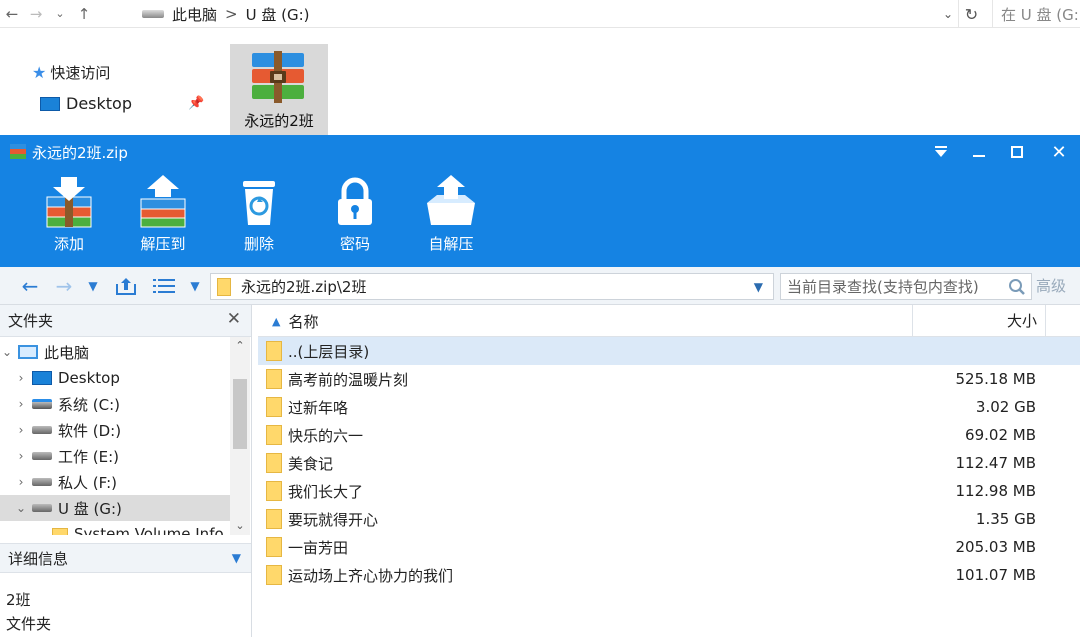 This screenshot has height=637, width=1080. Describe the element at coordinates (669, 407) in the screenshot. I see `list-item: 过新年咯 3.02 GB` at that location.